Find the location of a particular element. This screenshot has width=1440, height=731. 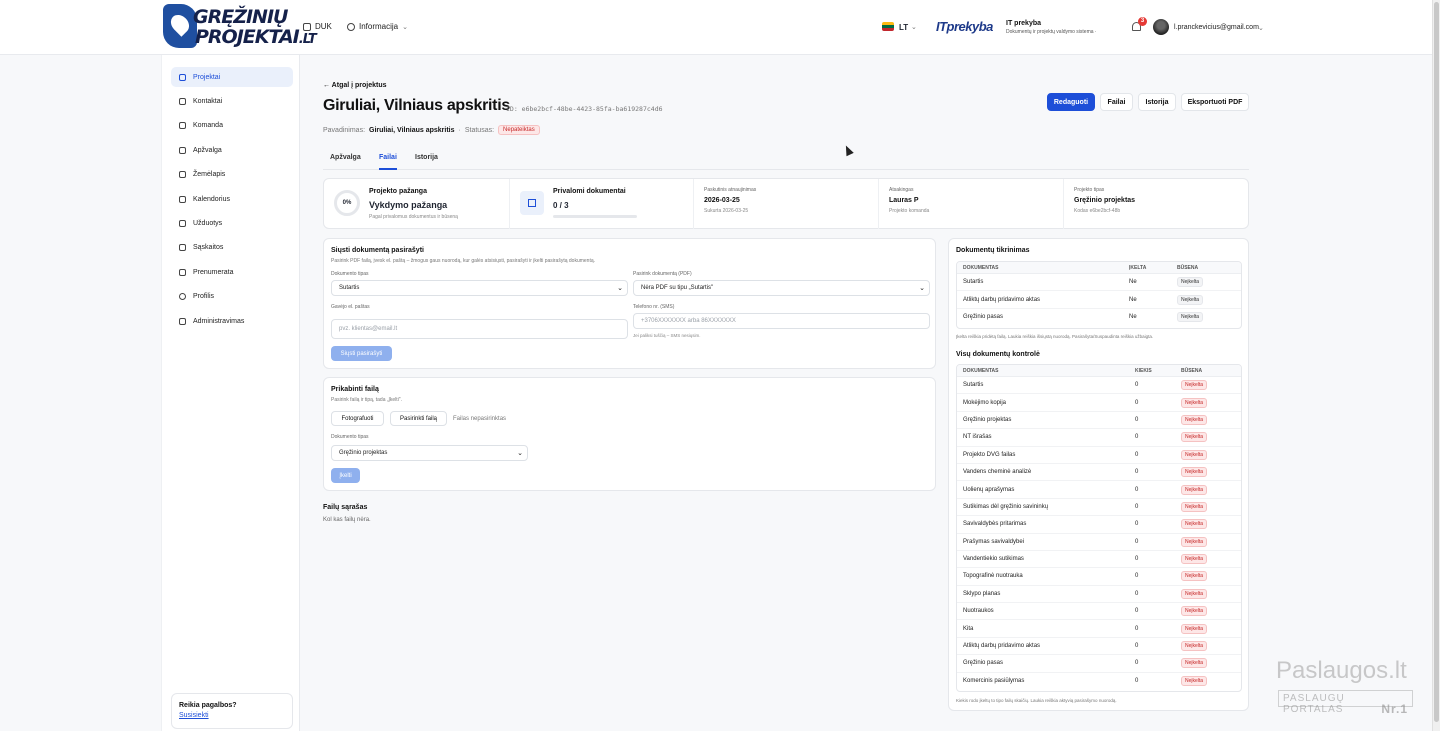

send-doc-type-label: Dokumento tipas is located at coordinates (350, 274).